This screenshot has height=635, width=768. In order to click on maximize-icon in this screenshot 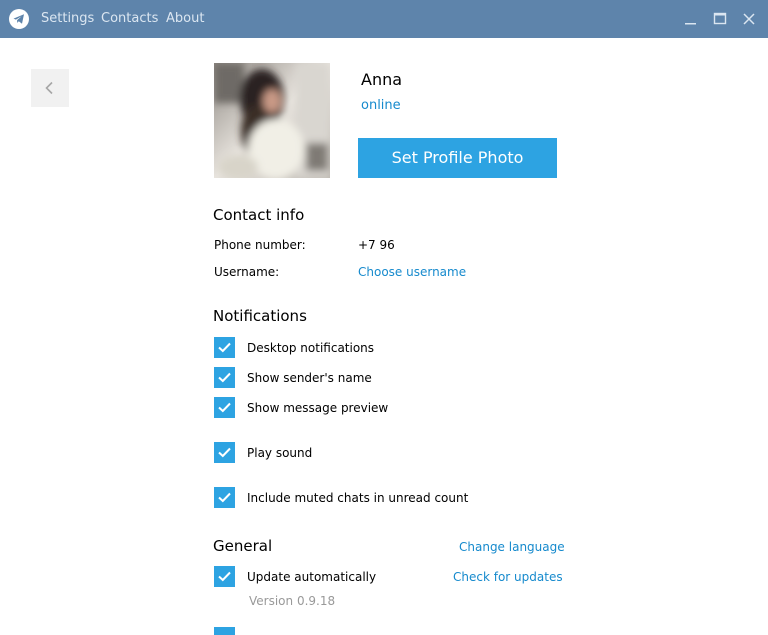, I will do `click(720, 19)`.